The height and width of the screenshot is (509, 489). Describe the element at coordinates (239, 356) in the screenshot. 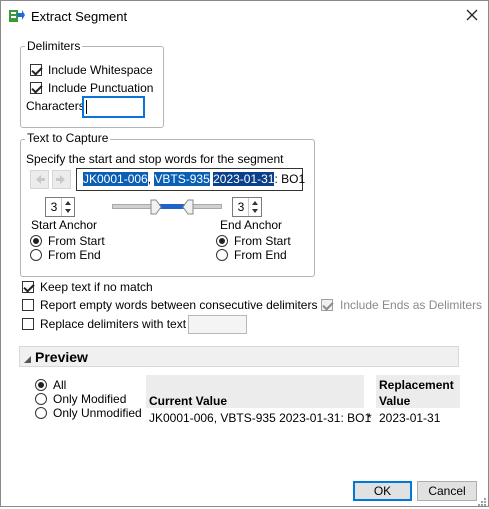

I see `preview-header: Preview` at that location.